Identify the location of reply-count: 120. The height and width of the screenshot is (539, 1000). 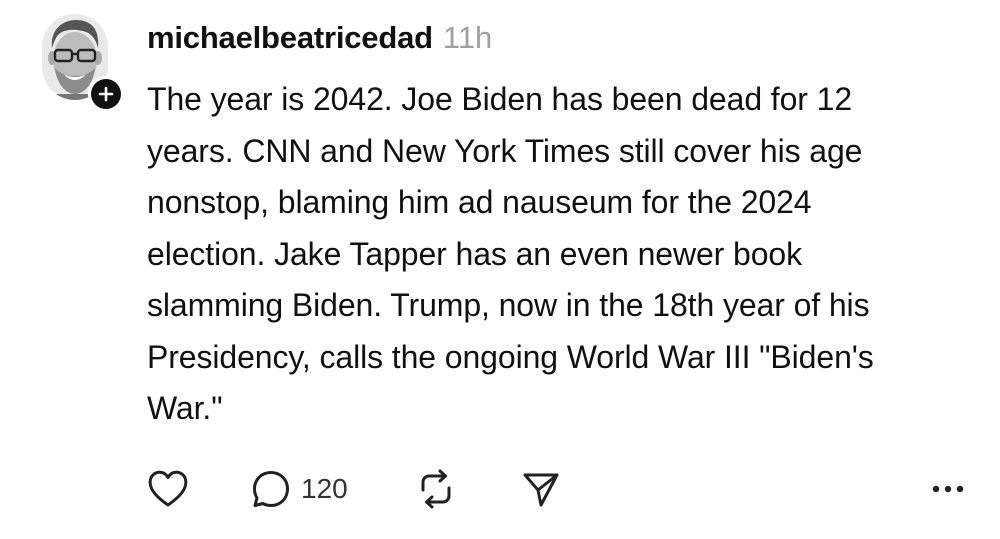
(324, 488).